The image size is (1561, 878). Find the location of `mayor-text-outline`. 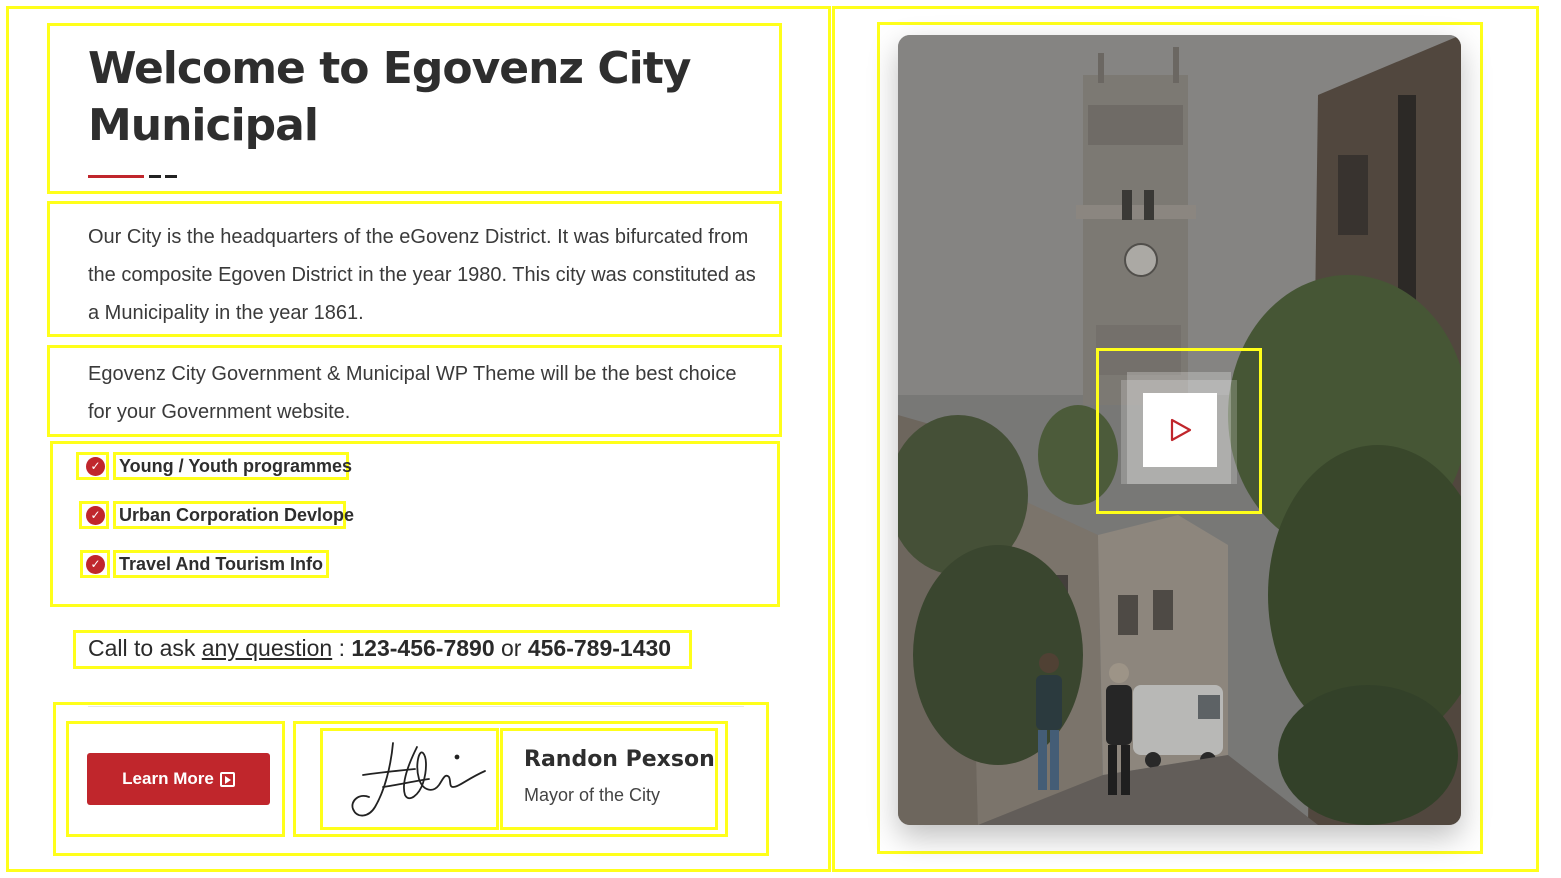

mayor-text-outline is located at coordinates (609, 779).